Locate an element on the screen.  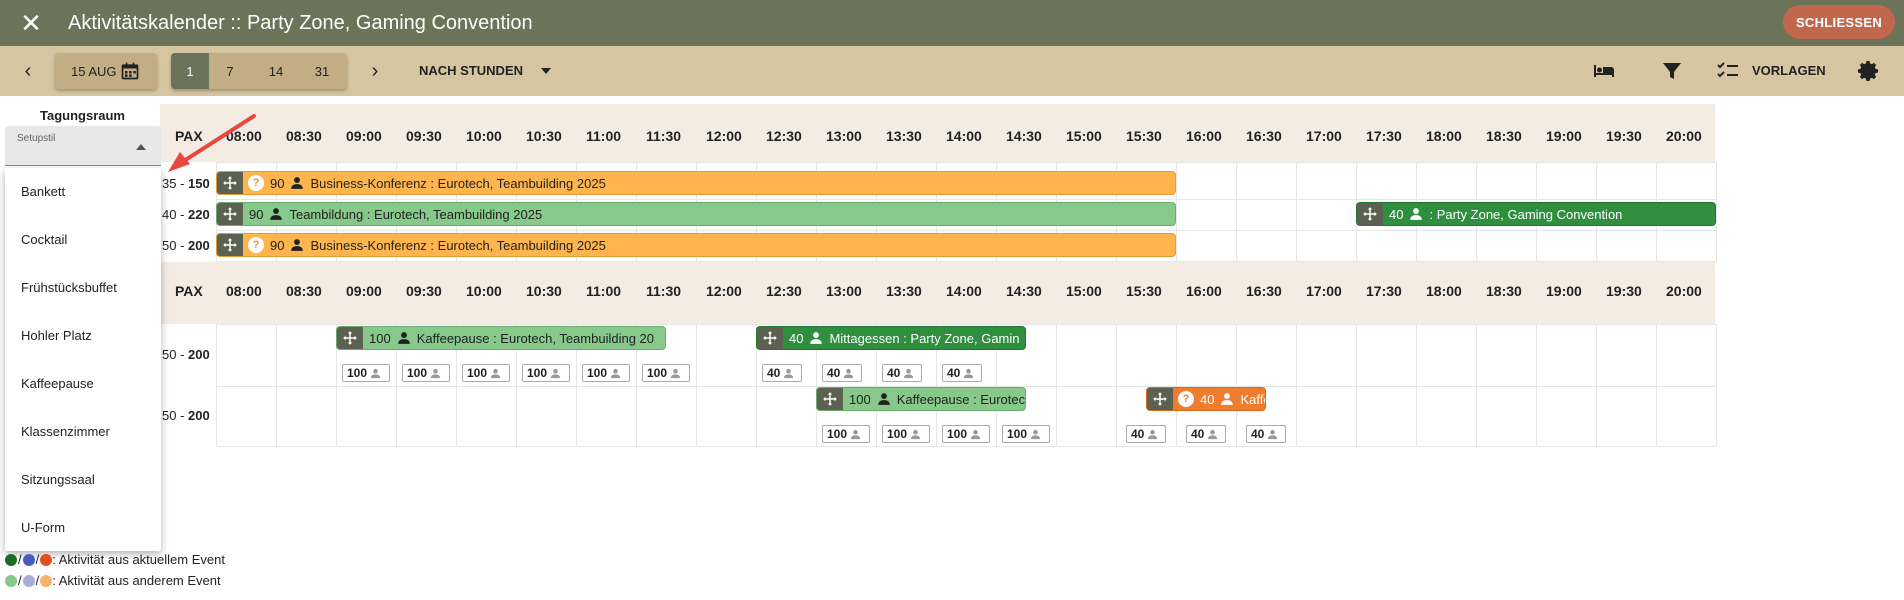
view-mode-select: NACH STUNDEN is located at coordinates (471, 70).